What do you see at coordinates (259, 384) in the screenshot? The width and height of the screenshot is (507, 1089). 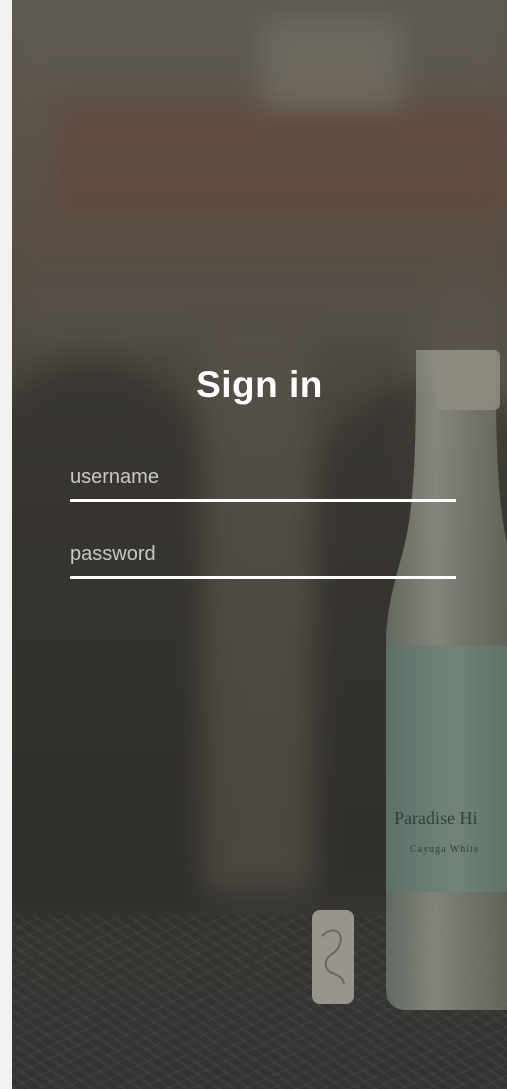 I see `sign-in-title: Sign in` at bounding box center [259, 384].